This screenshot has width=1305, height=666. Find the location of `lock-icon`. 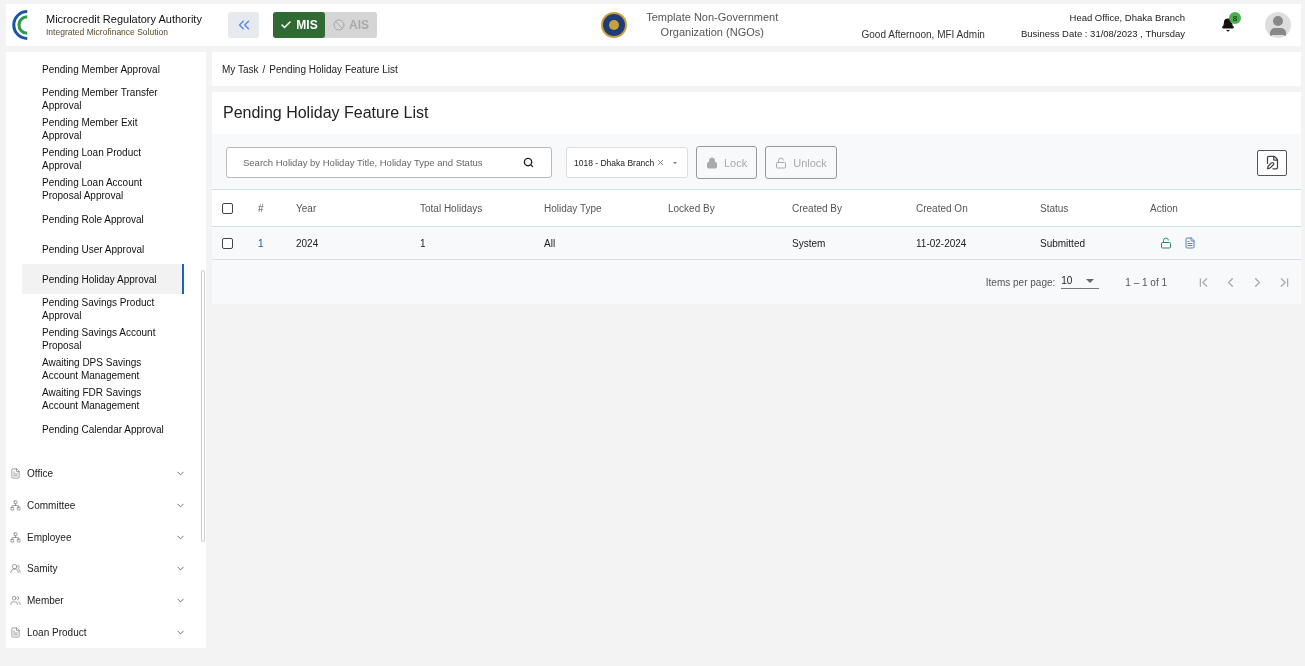

lock-icon is located at coordinates (712, 162).